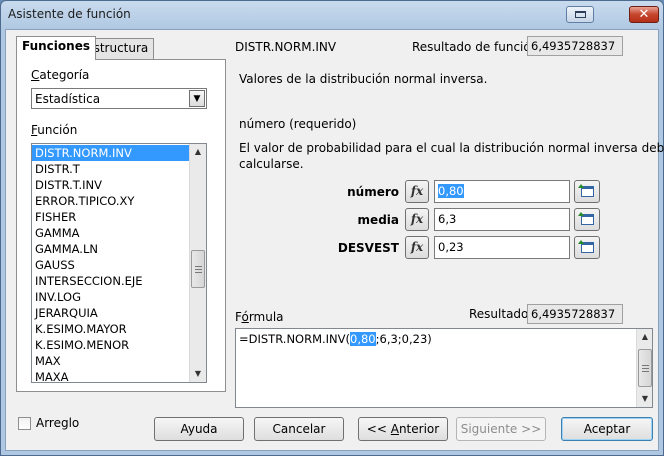 The width and height of the screenshot is (664, 456). What do you see at coordinates (69, 14) in the screenshot?
I see `window-title: Asistente de función` at bounding box center [69, 14].